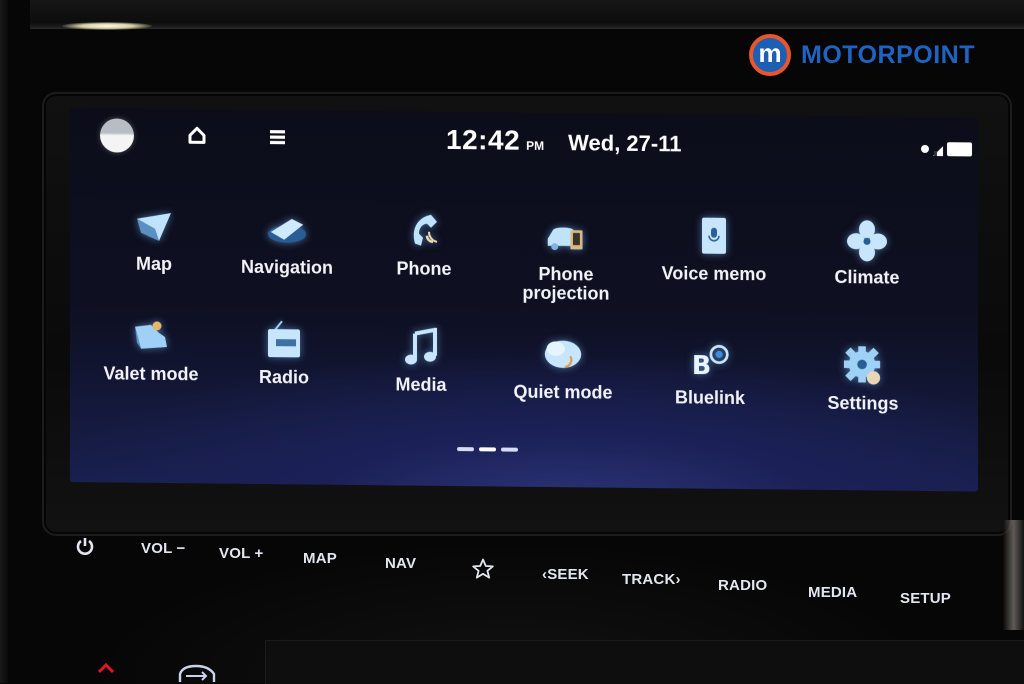 This screenshot has width=1024, height=684. Describe the element at coordinates (625, 143) in the screenshot. I see `date: Wed, 27-11` at that location.